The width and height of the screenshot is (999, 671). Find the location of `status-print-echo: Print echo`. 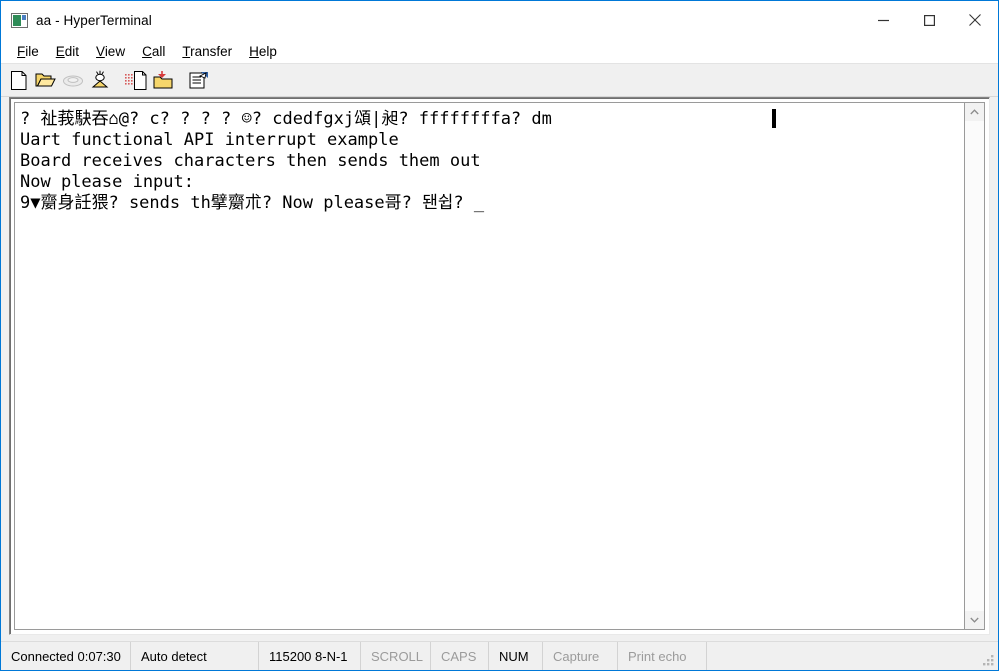

status-print-echo: Print echo is located at coordinates (662, 656).